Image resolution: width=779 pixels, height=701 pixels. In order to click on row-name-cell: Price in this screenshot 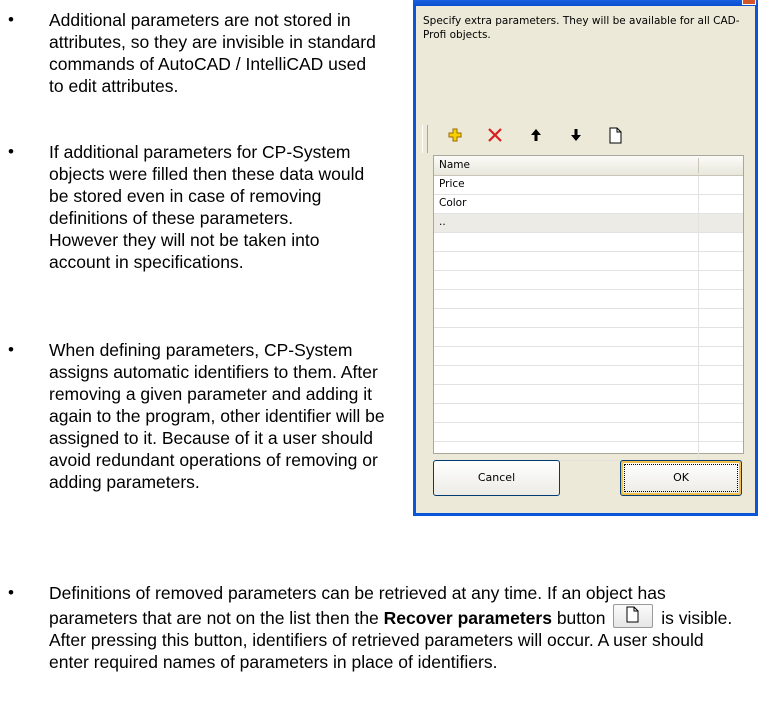, I will do `click(452, 184)`.